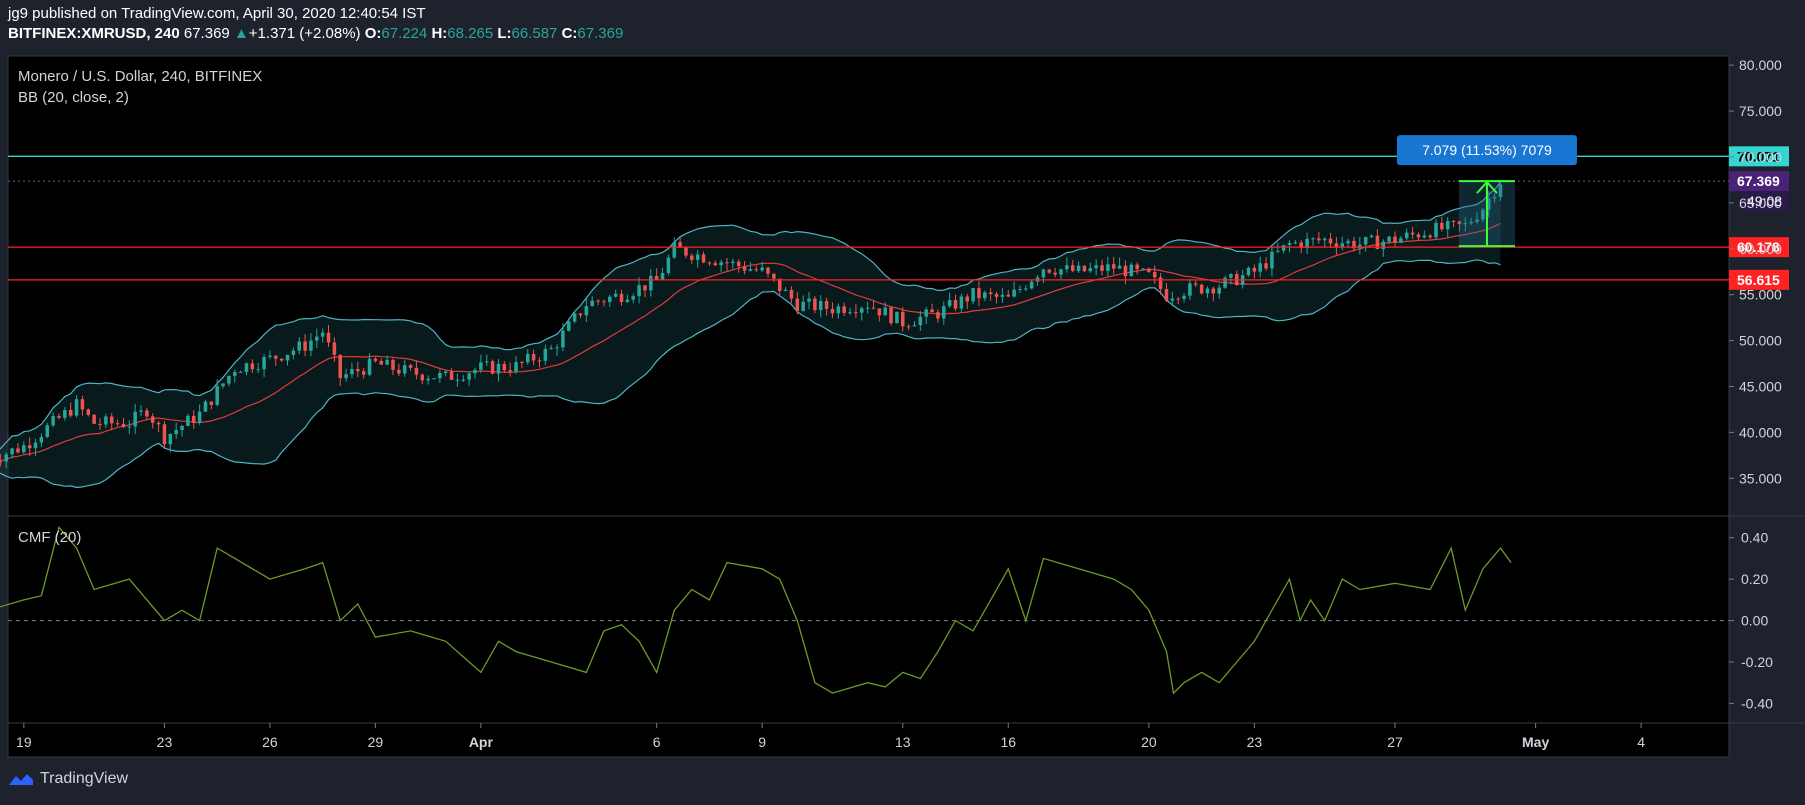 The width and height of the screenshot is (1805, 805). Describe the element at coordinates (270, 742) in the screenshot. I see `time-tick-label: 26` at that location.